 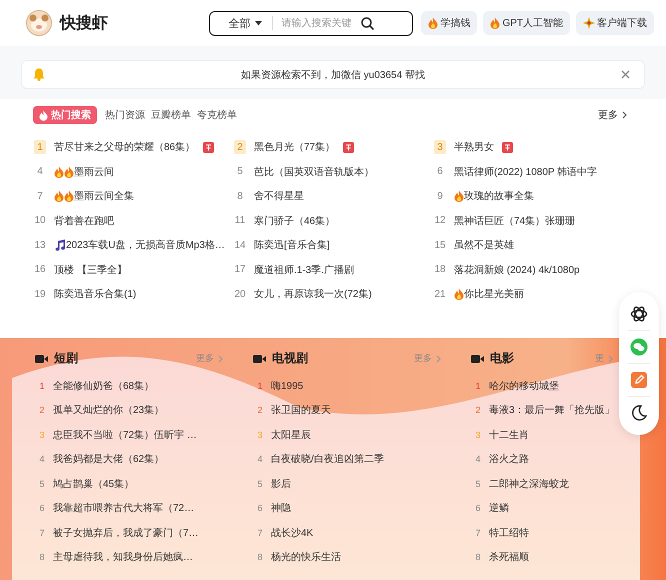 What do you see at coordinates (292, 533) in the screenshot?
I see `title-link: 战长沙4K` at bounding box center [292, 533].